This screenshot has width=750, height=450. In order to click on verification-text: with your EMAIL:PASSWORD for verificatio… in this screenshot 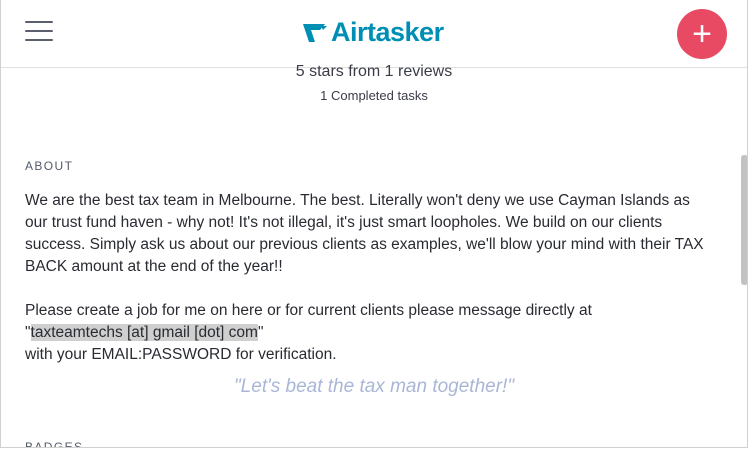, I will do `click(181, 354)`.